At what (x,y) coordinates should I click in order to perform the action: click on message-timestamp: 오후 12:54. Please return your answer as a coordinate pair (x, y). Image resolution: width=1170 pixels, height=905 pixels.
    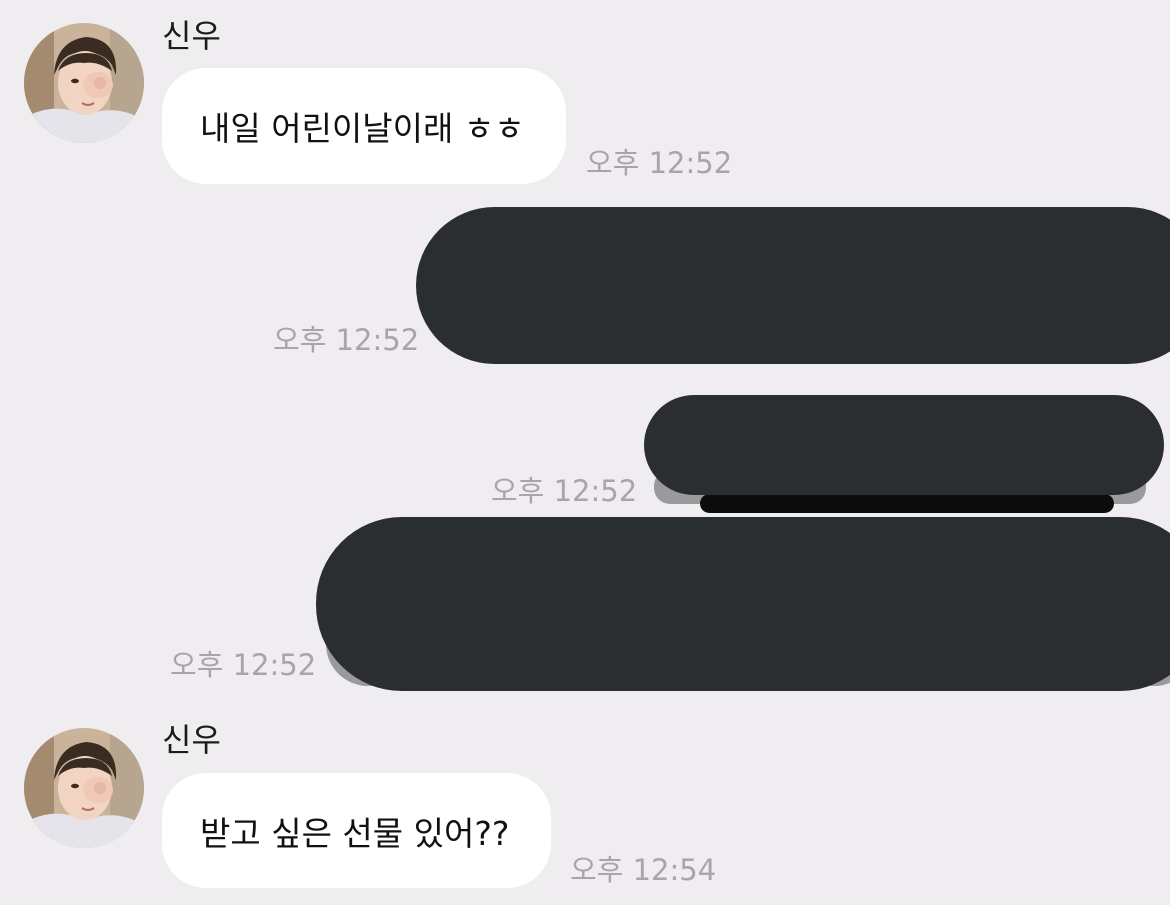
    Looking at the image, I should click on (643, 870).